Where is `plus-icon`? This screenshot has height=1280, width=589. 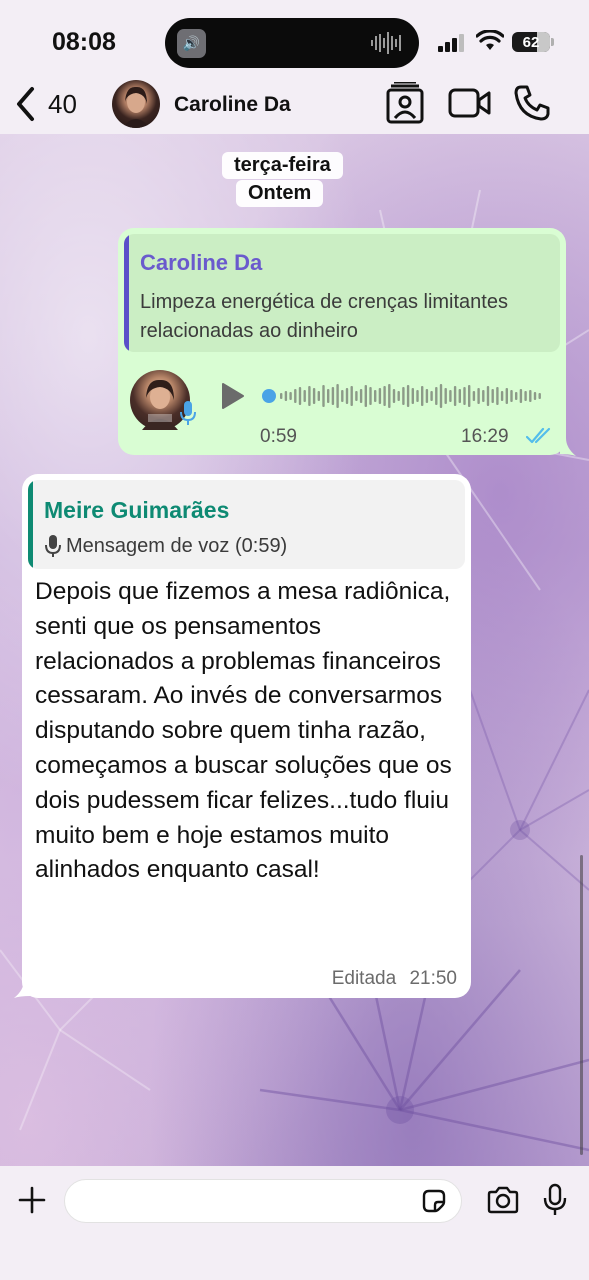
plus-icon is located at coordinates (32, 1200).